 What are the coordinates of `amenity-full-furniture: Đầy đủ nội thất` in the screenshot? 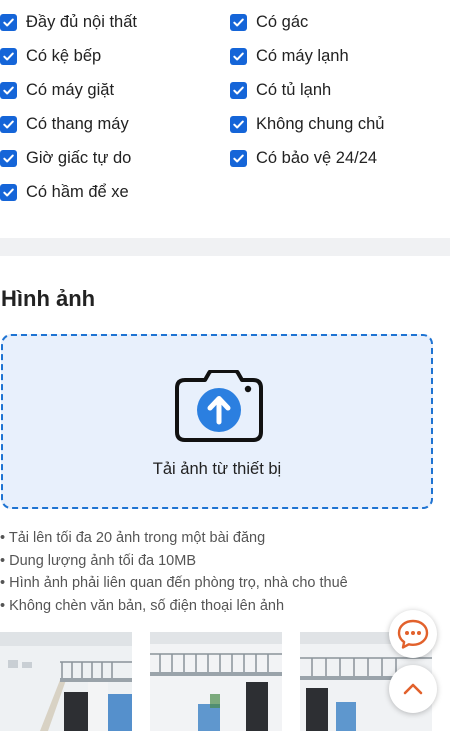 It's located at (68, 22).